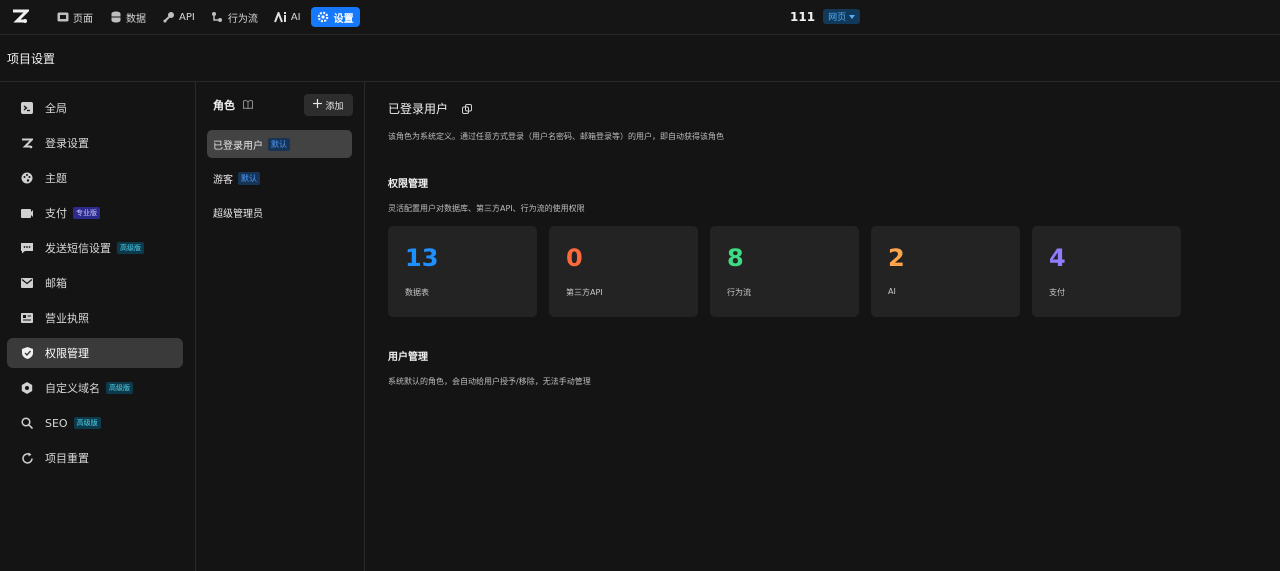 Image resolution: width=1280 pixels, height=571 pixels. I want to click on sidebar-item-payment: 支付 专业版, so click(95, 213).